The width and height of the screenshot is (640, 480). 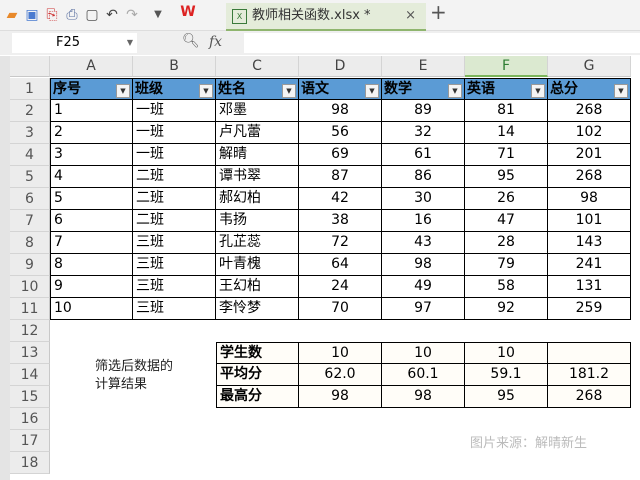 I want to click on formula-input, so click(x=442, y=43).